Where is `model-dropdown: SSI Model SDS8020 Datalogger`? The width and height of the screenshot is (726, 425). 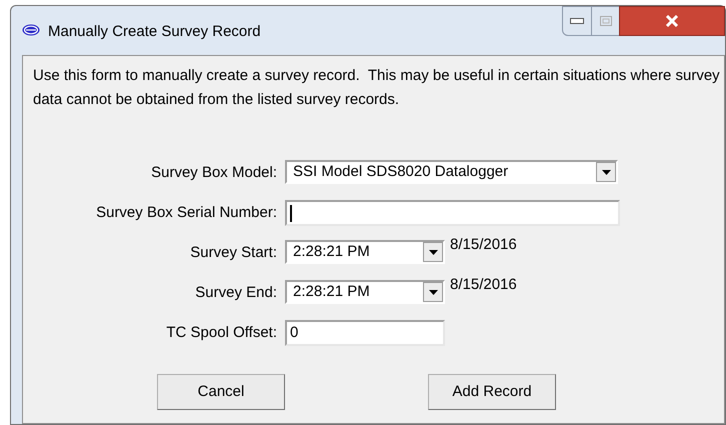
model-dropdown: SSI Model SDS8020 Datalogger is located at coordinates (451, 172).